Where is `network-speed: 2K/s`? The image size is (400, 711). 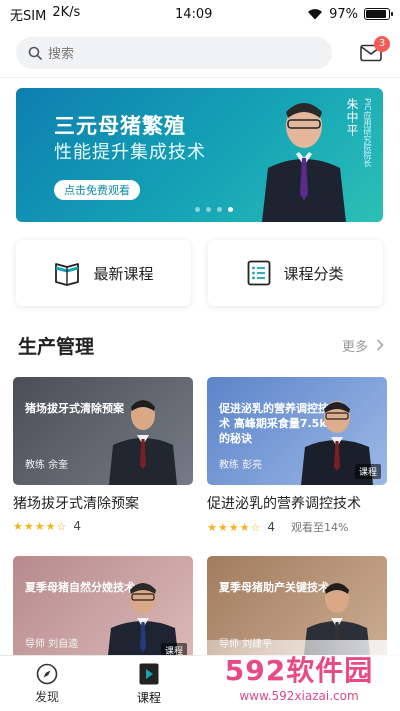
network-speed: 2K/s is located at coordinates (66, 12).